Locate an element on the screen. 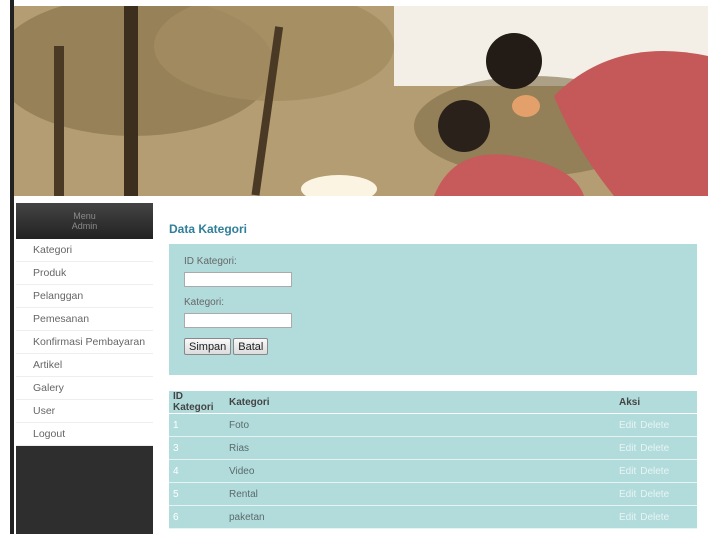 The height and width of the screenshot is (534, 708). sidebar-item-pelanggan: Pelanggan is located at coordinates (84, 296).